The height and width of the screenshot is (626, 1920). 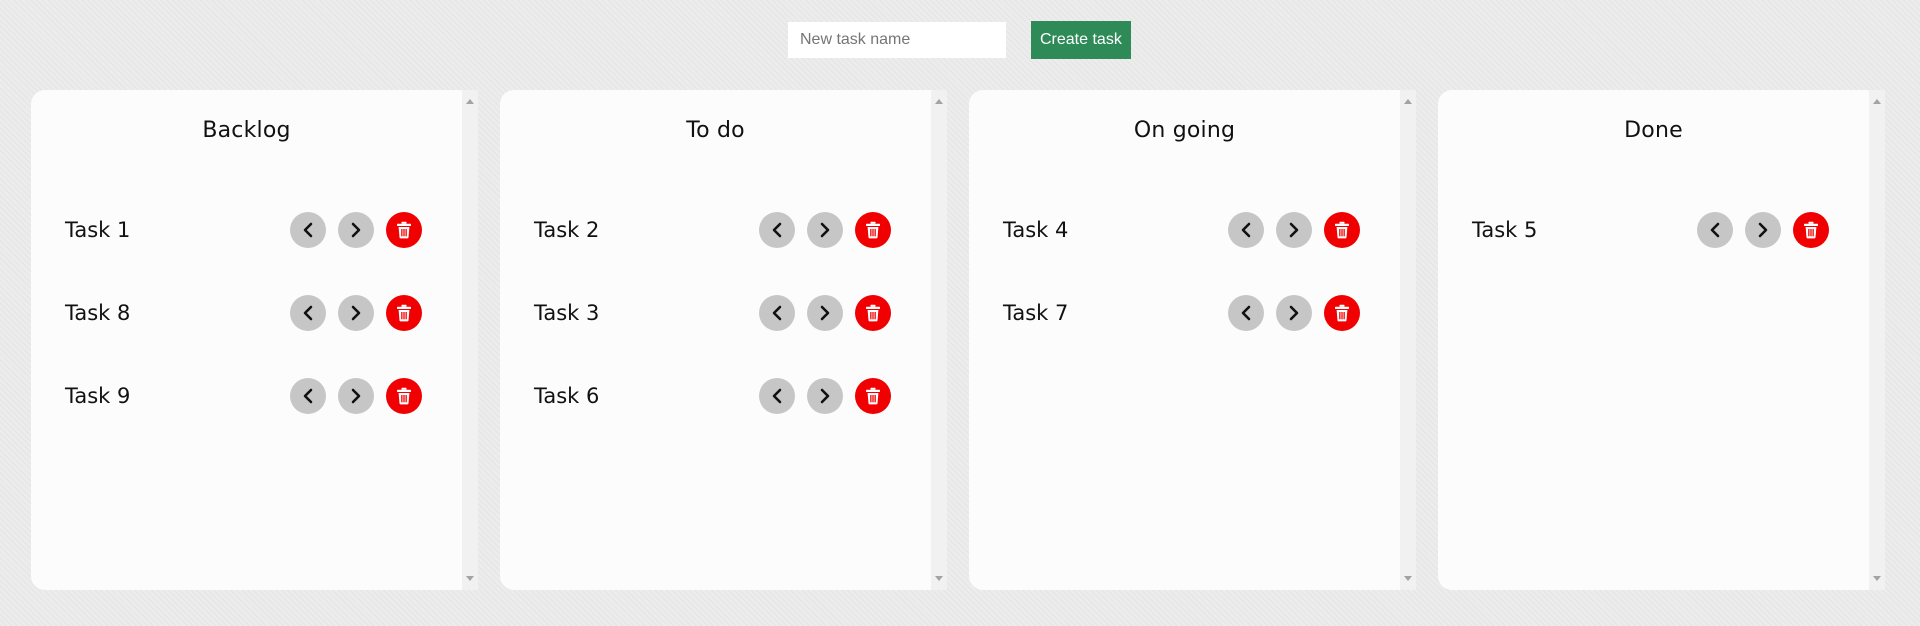 I want to click on task-list: Task 5, so click(x=1653, y=230).